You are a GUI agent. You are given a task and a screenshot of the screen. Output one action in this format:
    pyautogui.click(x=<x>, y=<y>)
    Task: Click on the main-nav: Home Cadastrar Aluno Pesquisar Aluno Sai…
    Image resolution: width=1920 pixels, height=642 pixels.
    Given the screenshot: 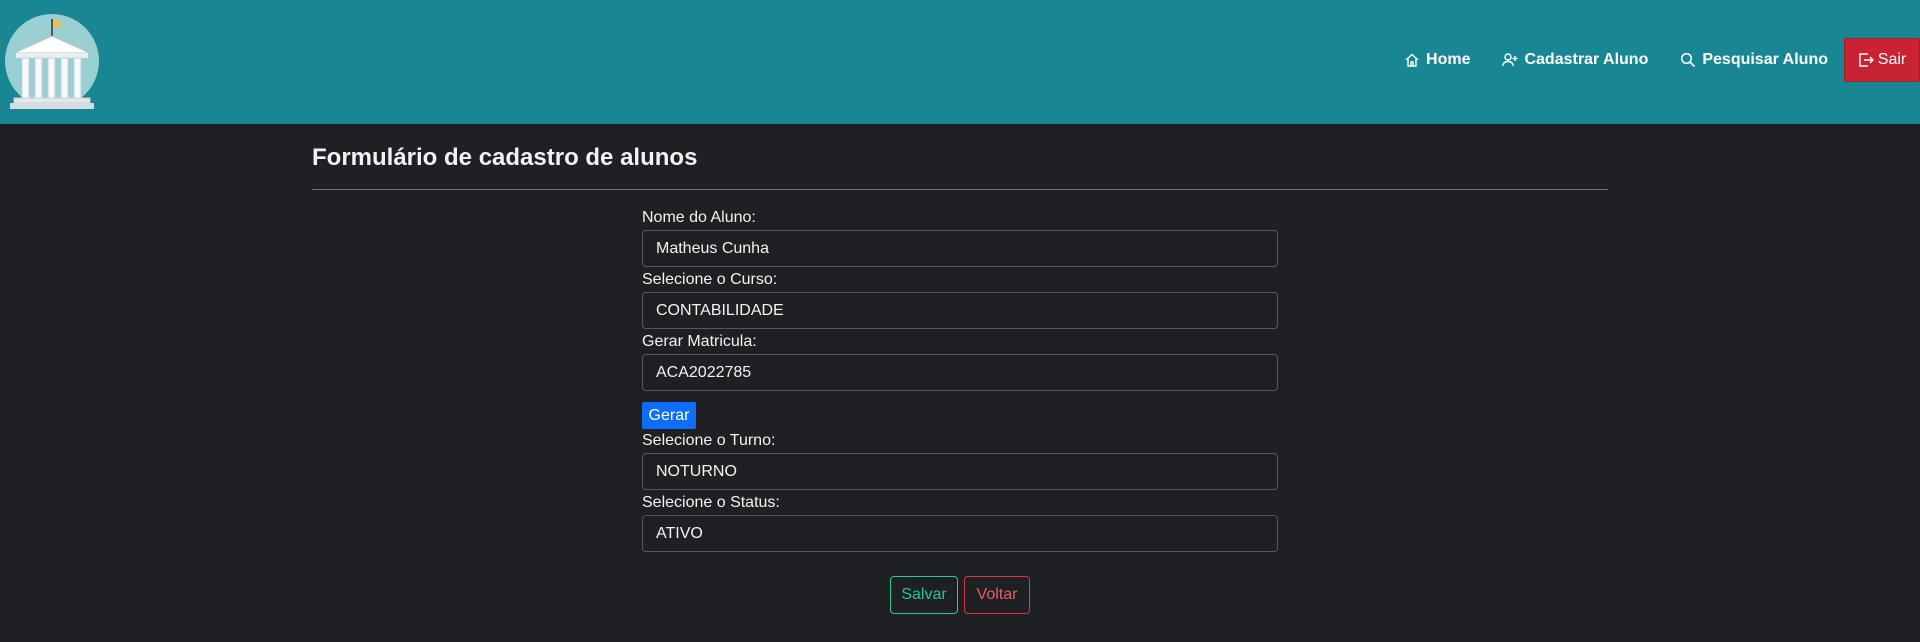 What is the action you would take?
    pyautogui.click(x=1662, y=60)
    